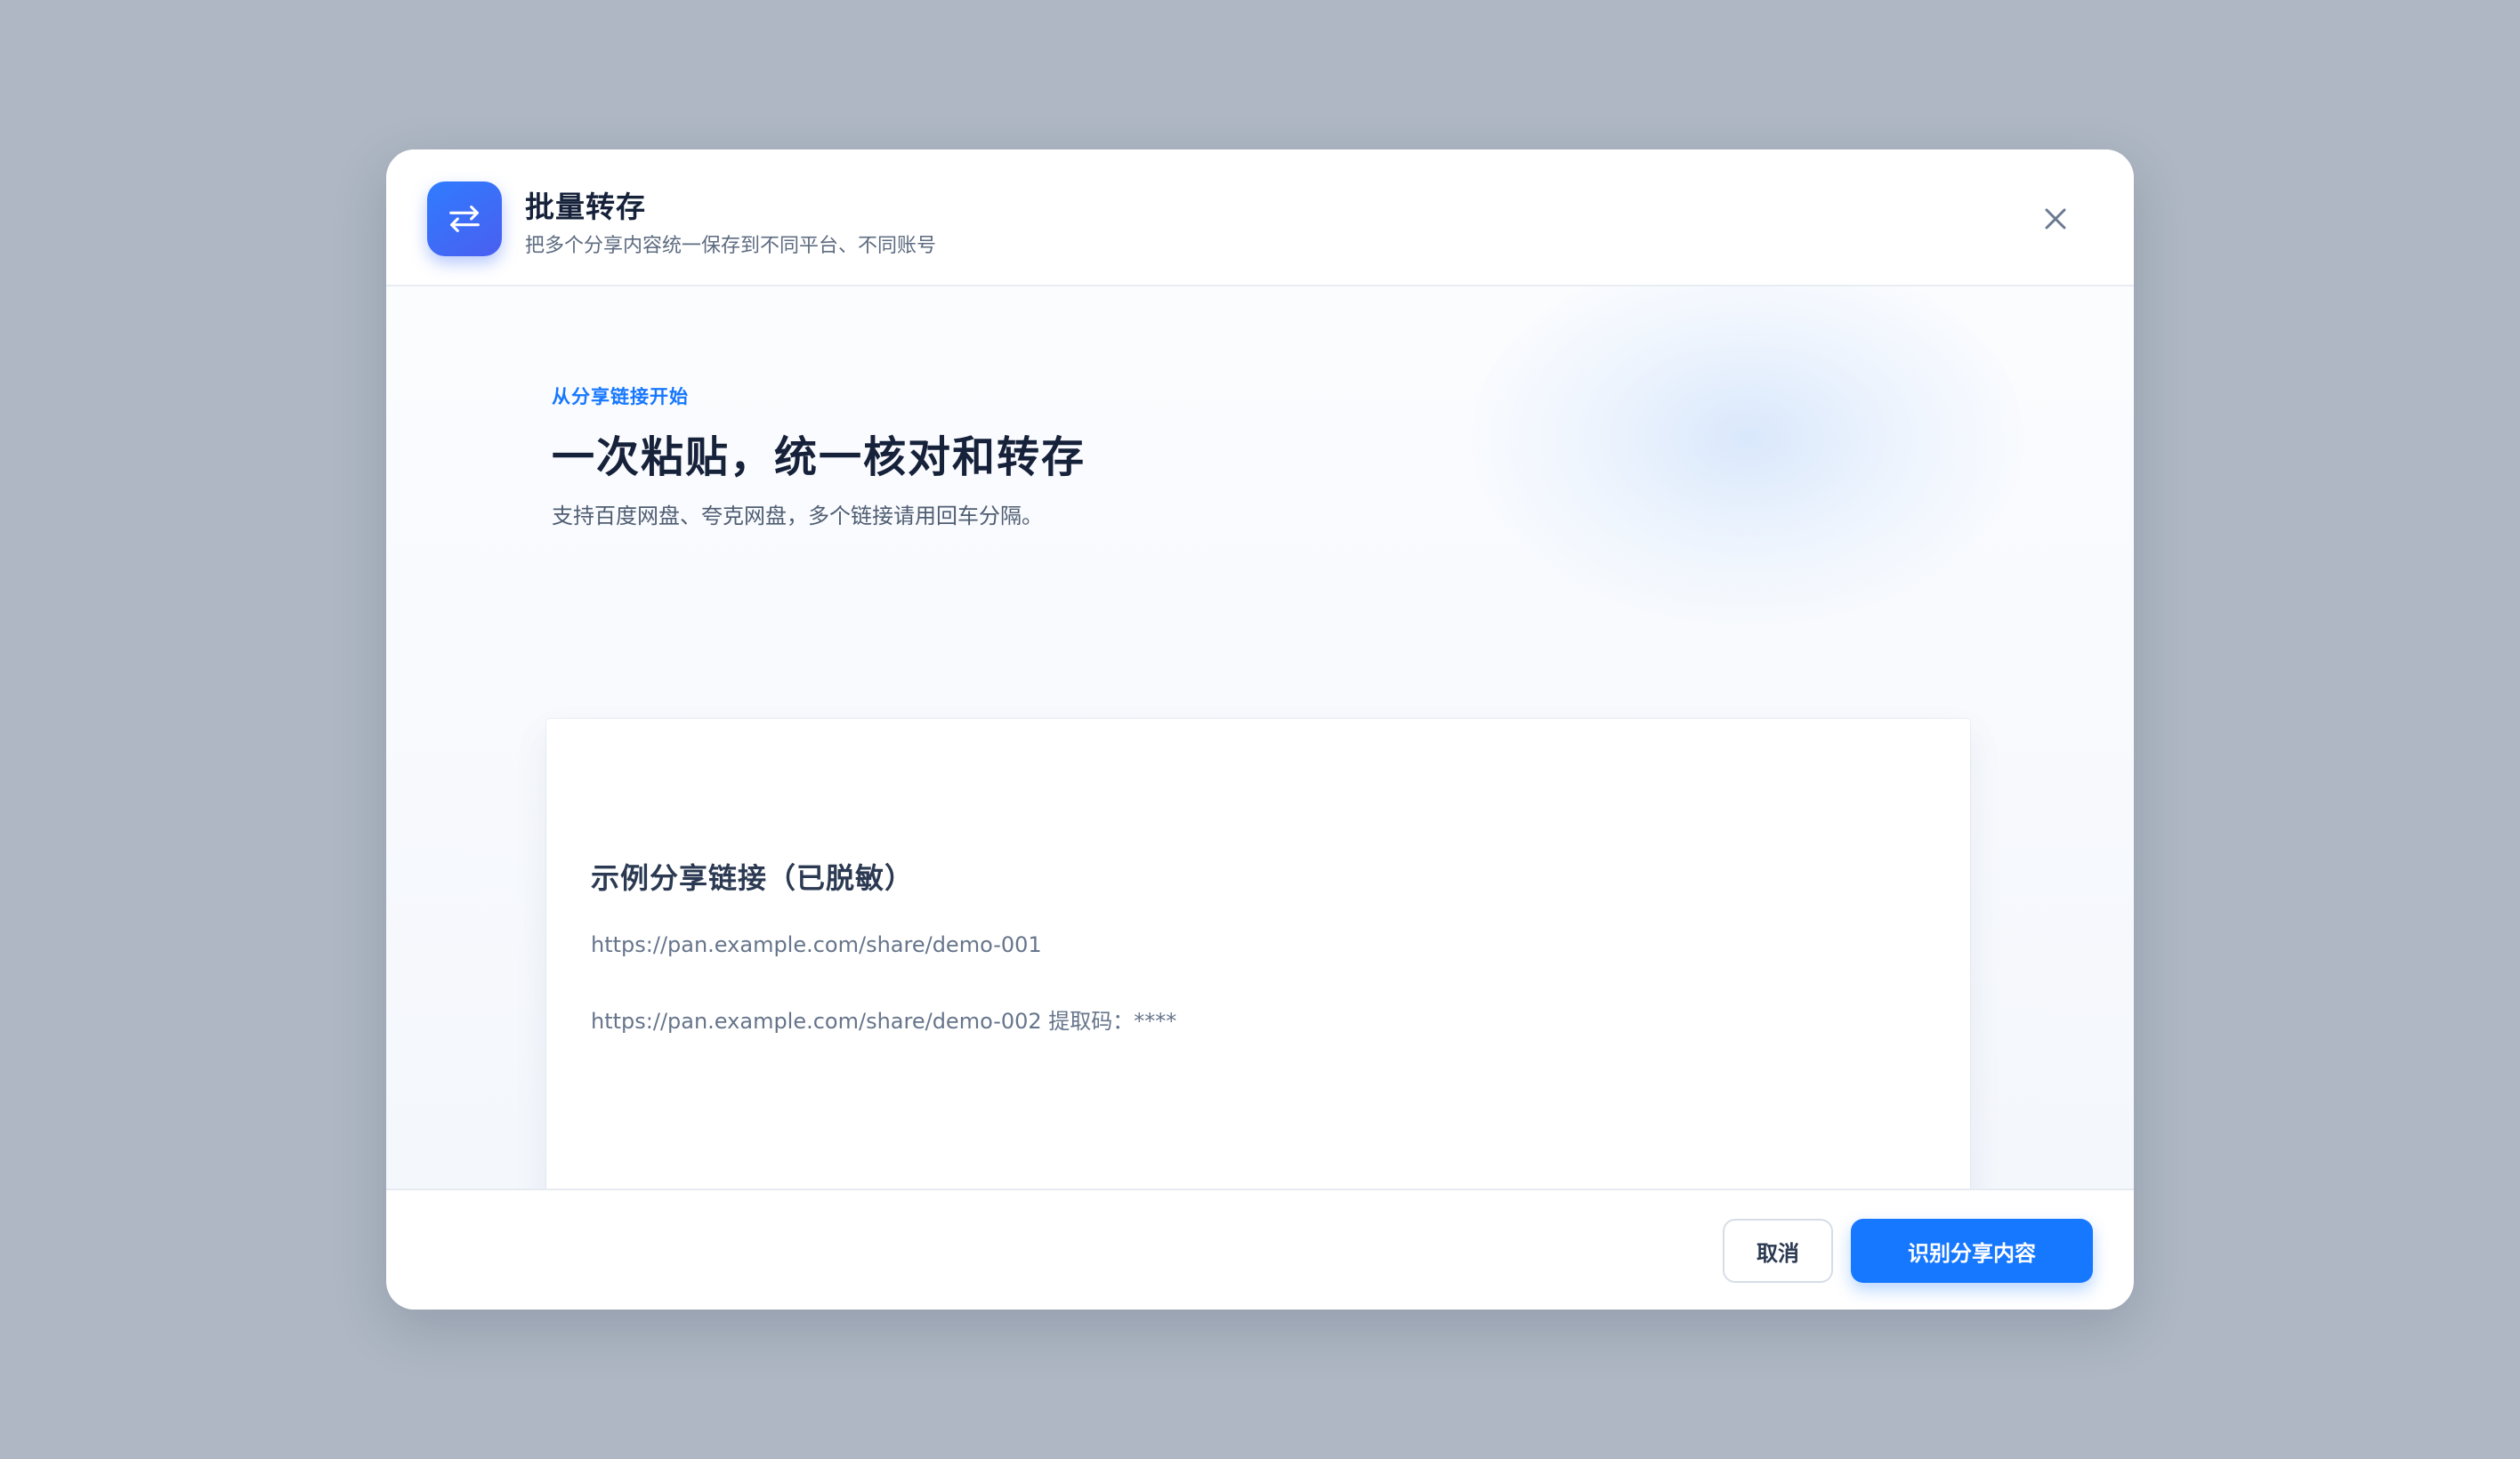 This screenshot has height=1459, width=2520. What do you see at coordinates (1260, 217) in the screenshot?
I see `dialog-header: 批量转存 把多个分享内容统一保存到不同平台、不同账号` at bounding box center [1260, 217].